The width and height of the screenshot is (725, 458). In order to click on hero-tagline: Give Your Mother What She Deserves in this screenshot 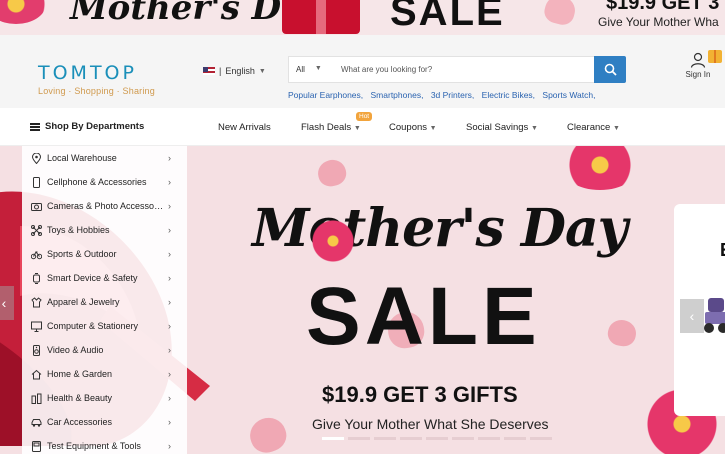, I will do `click(430, 424)`.